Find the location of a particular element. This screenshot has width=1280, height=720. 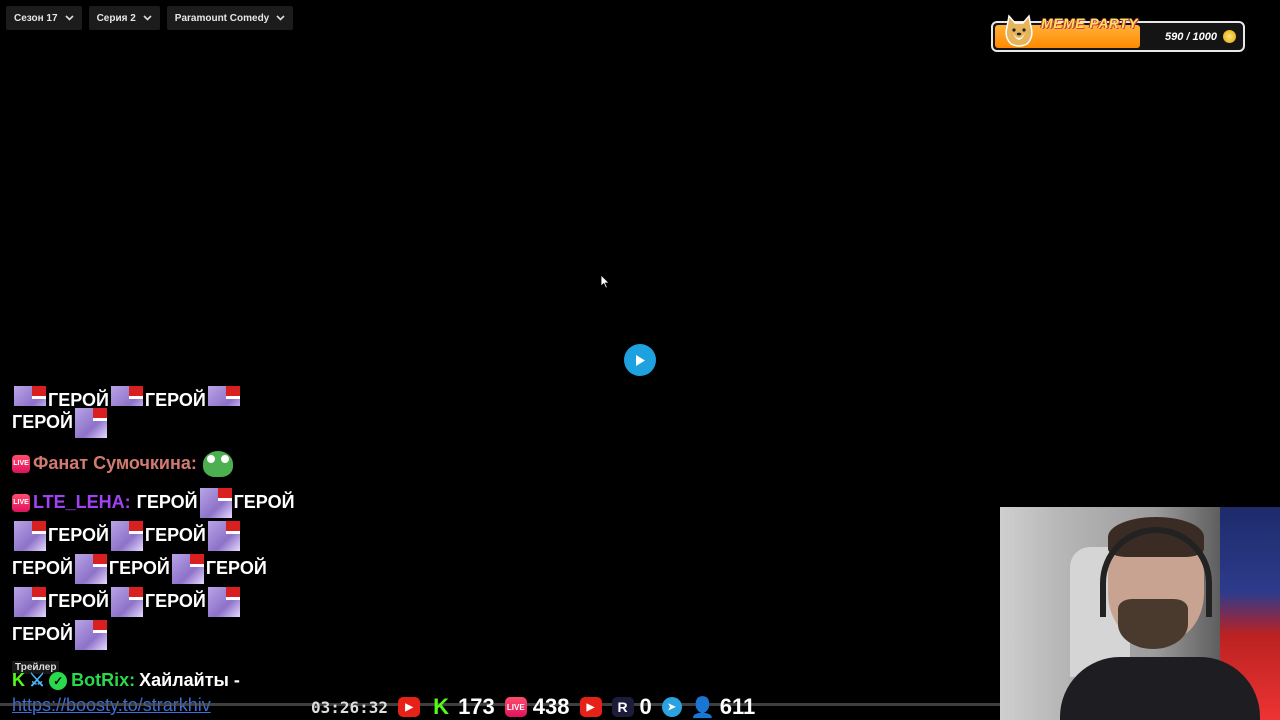

sword-icon: ⚔ is located at coordinates (37, 680).